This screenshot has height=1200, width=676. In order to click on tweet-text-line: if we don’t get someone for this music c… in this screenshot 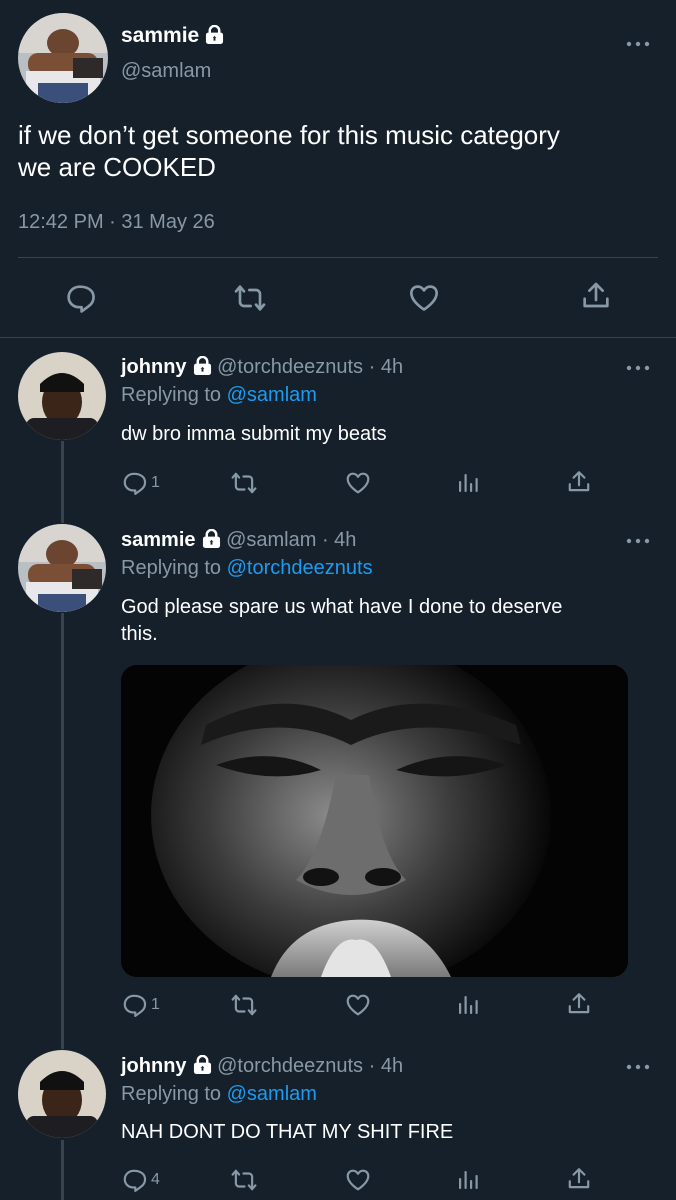, I will do `click(289, 135)`.